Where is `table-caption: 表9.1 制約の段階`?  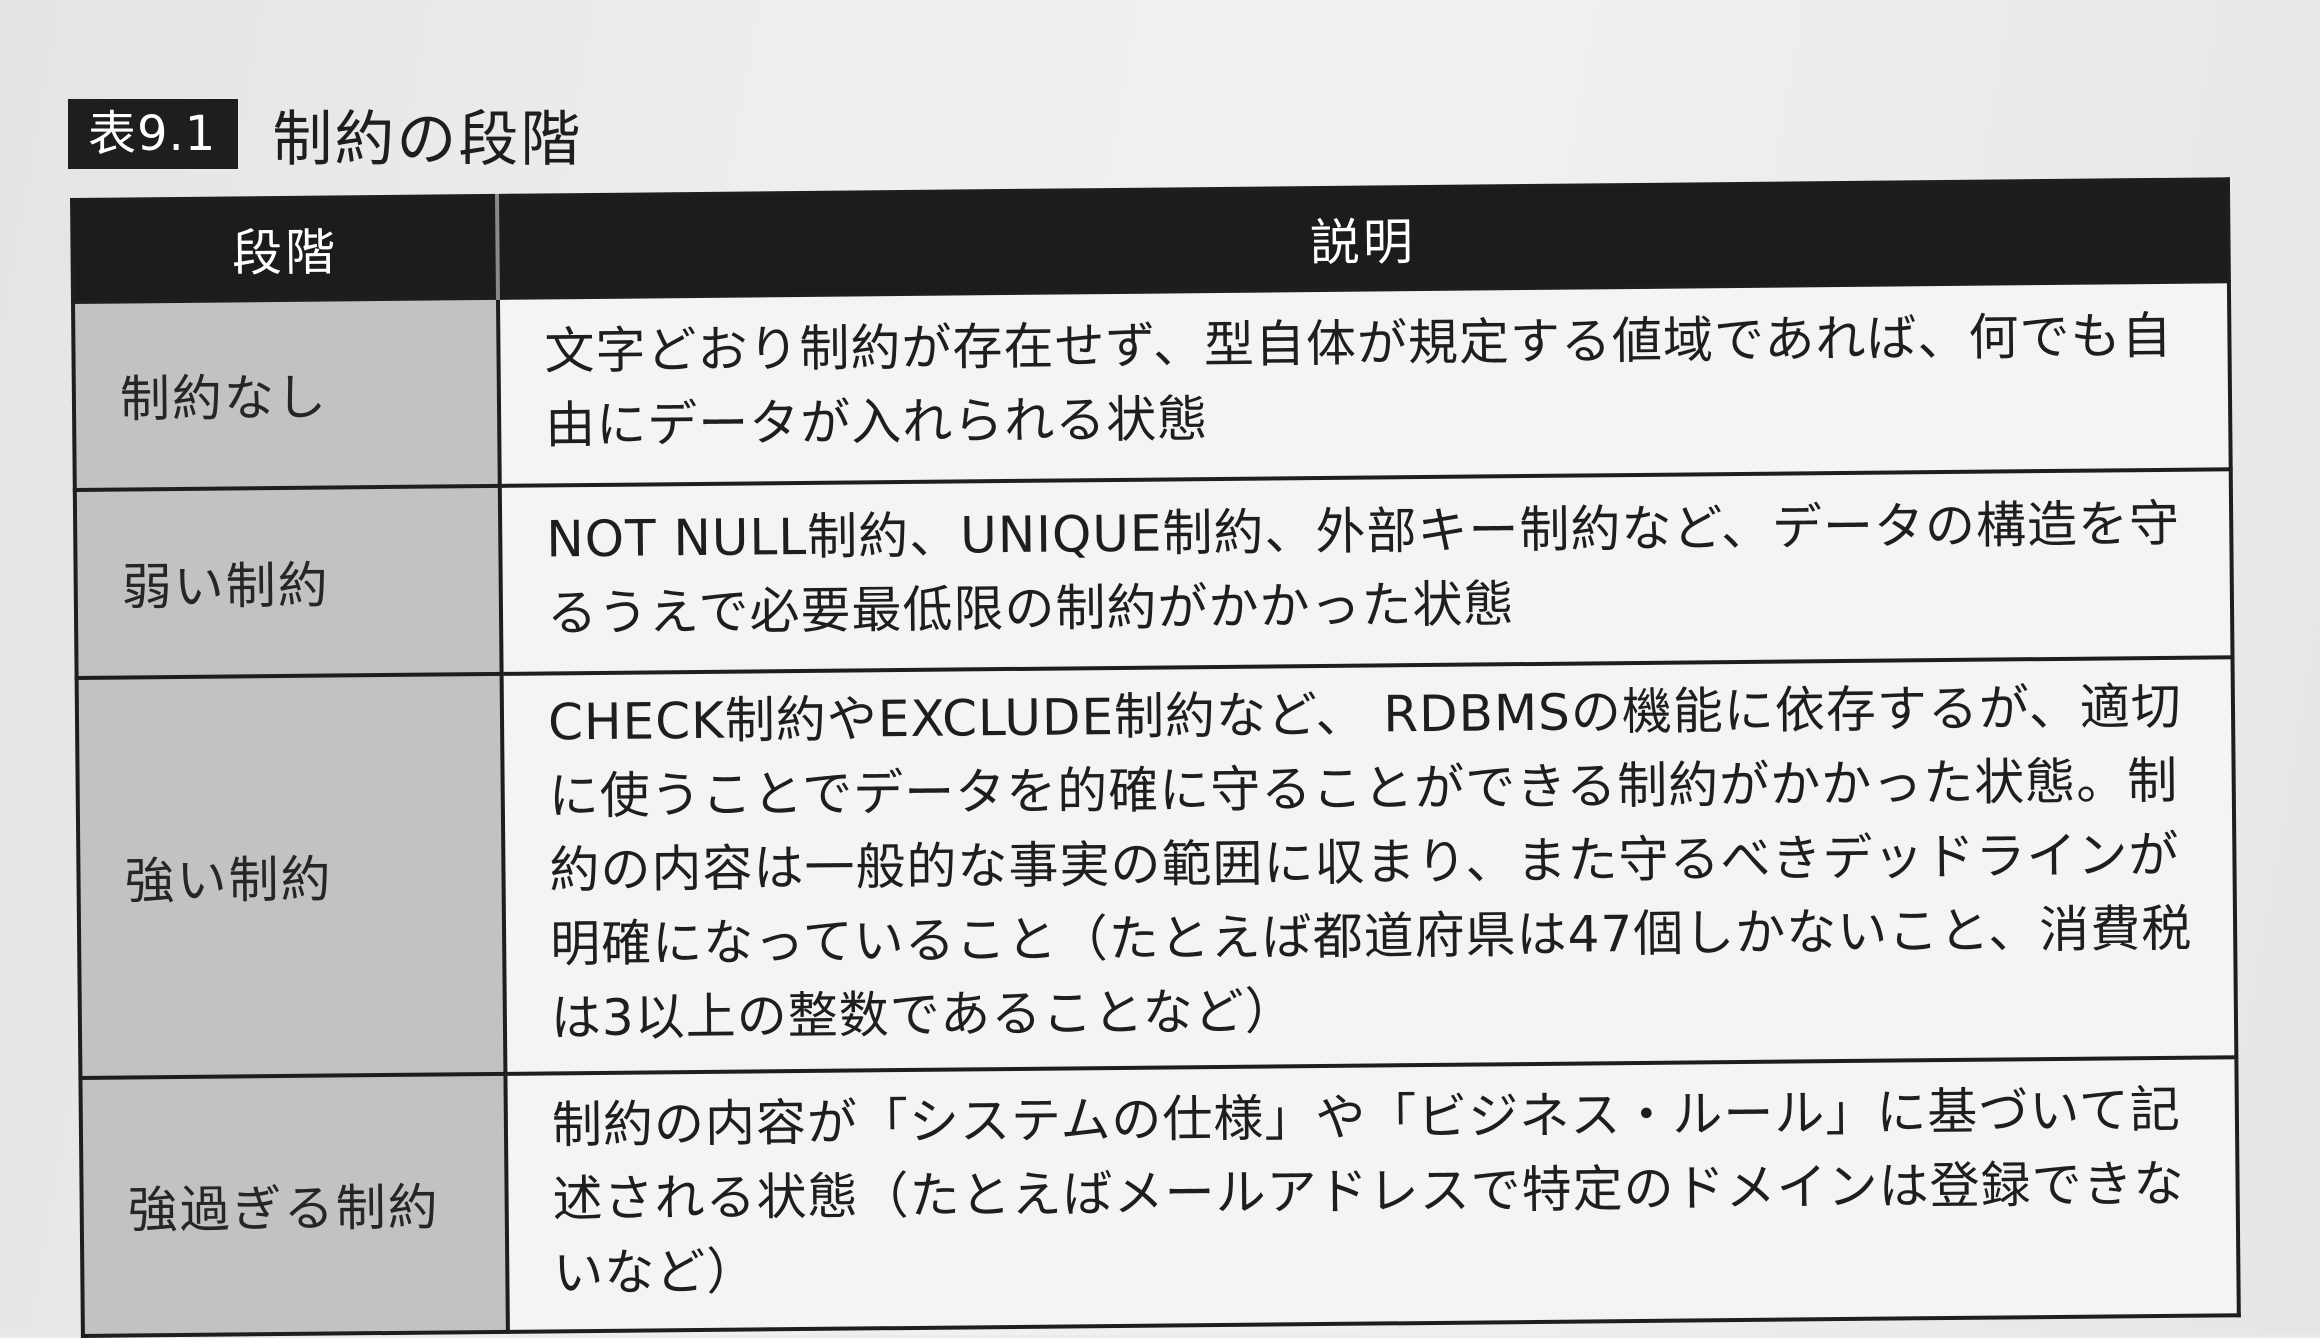
table-caption: 表9.1 制約の段階 is located at coordinates (325, 136).